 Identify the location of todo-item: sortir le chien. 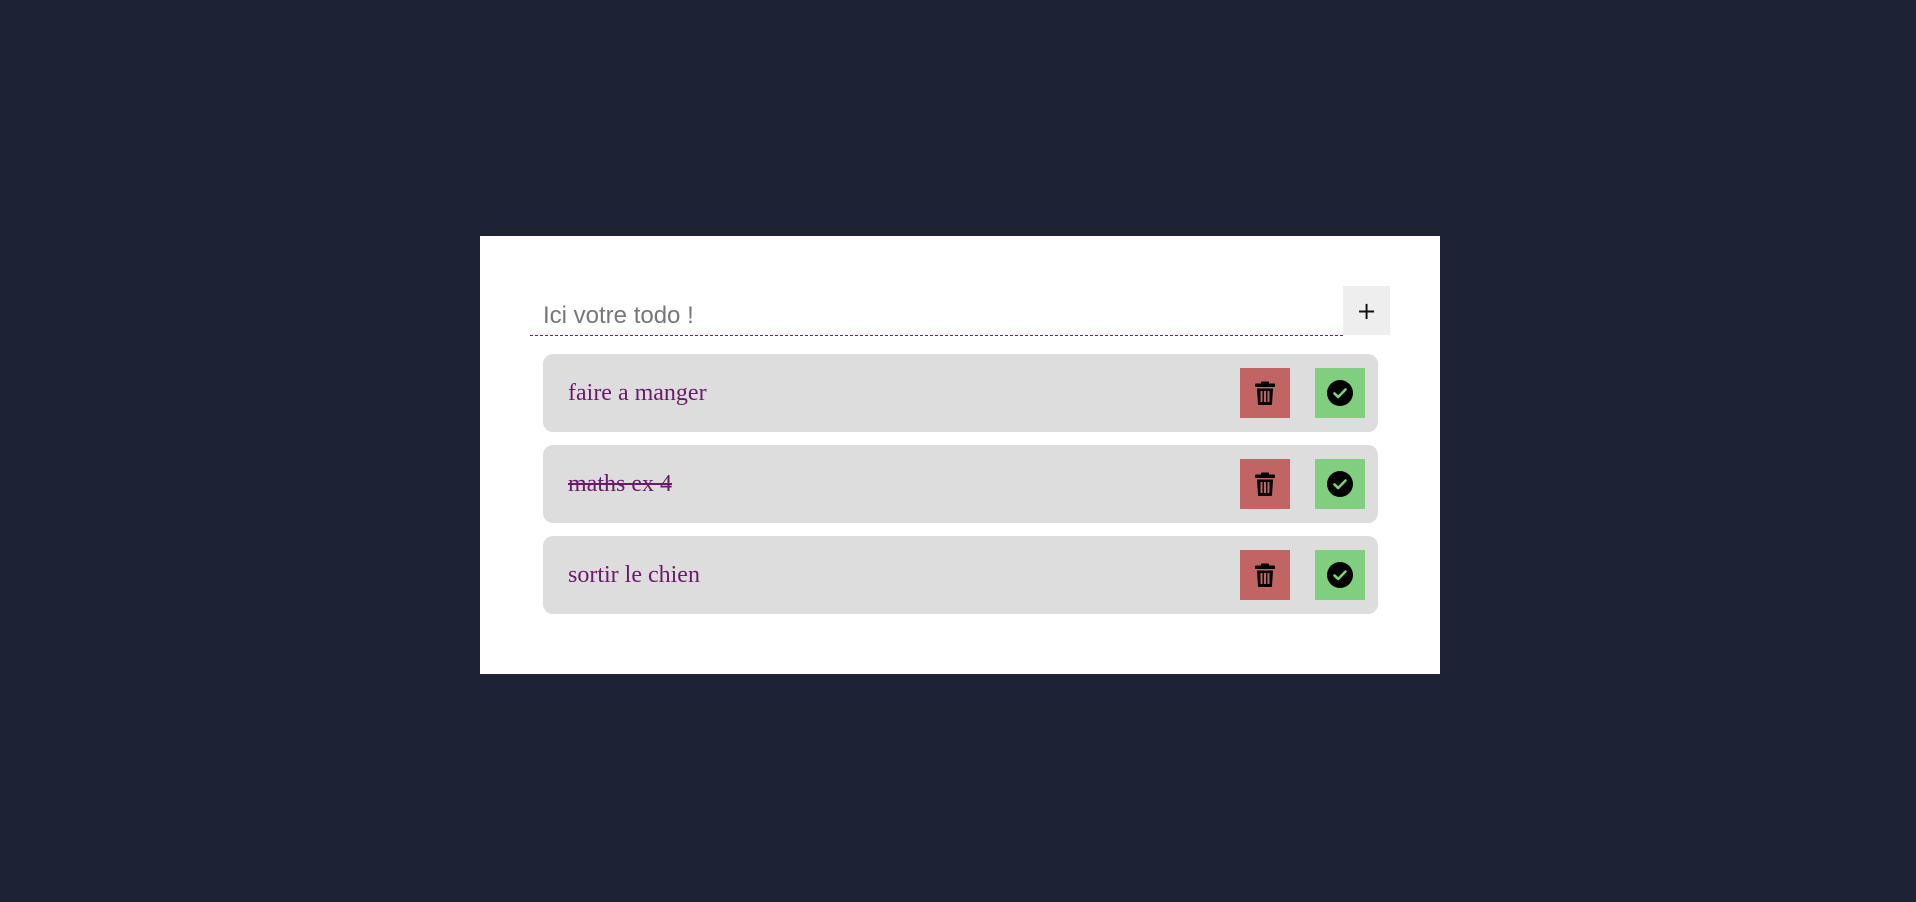
(960, 575).